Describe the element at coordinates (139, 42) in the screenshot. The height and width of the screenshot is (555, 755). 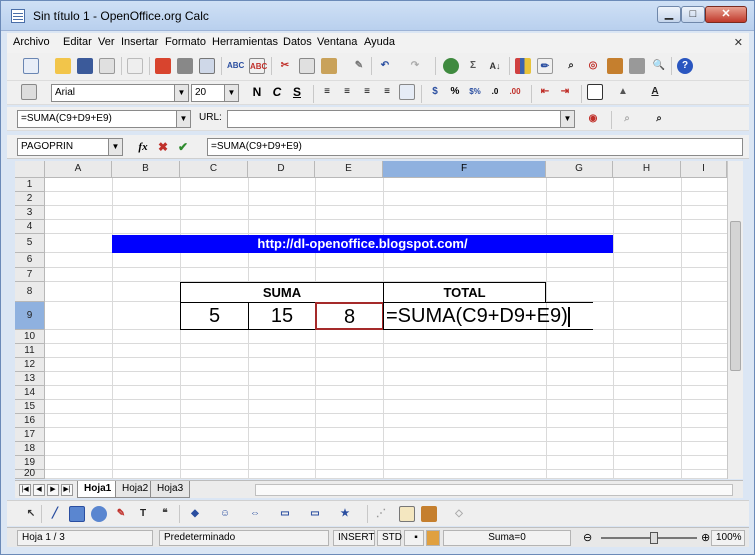
I see `menu-insertar: Insertar` at that location.